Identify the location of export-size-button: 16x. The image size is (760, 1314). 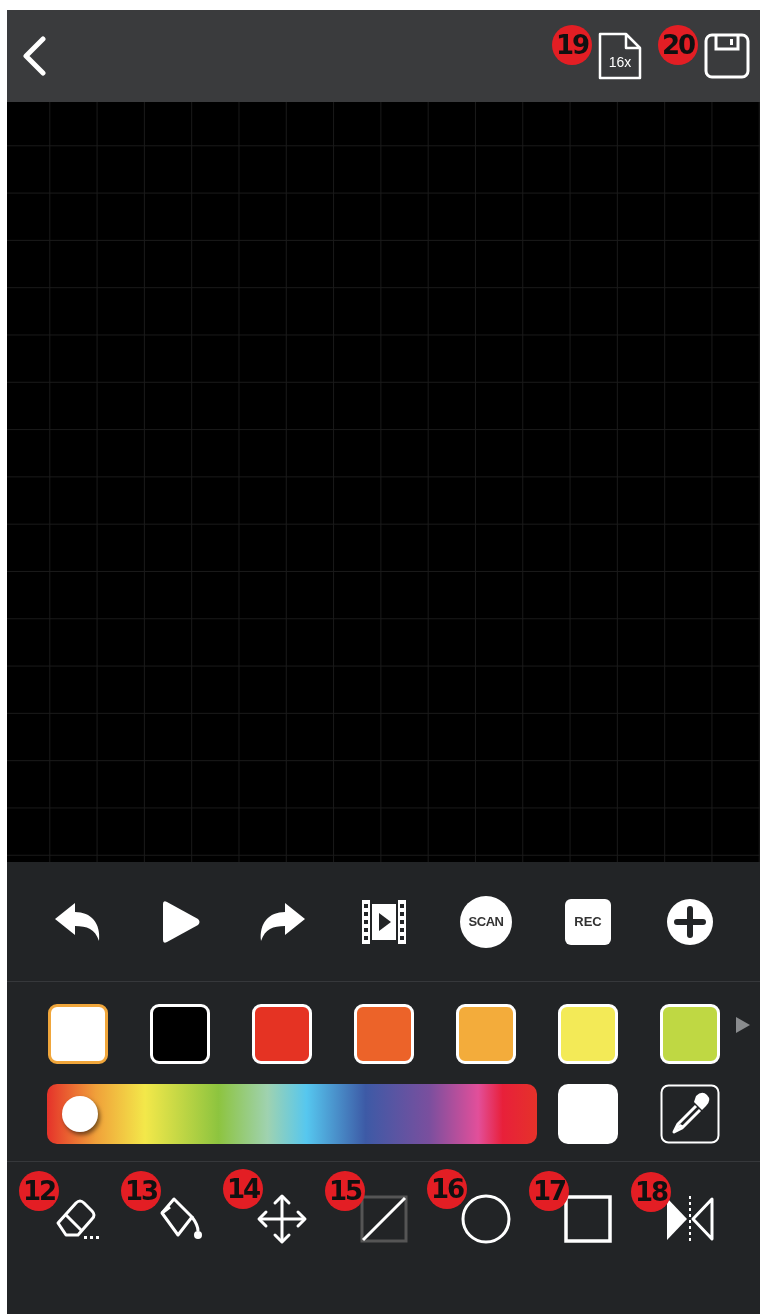
(620, 56).